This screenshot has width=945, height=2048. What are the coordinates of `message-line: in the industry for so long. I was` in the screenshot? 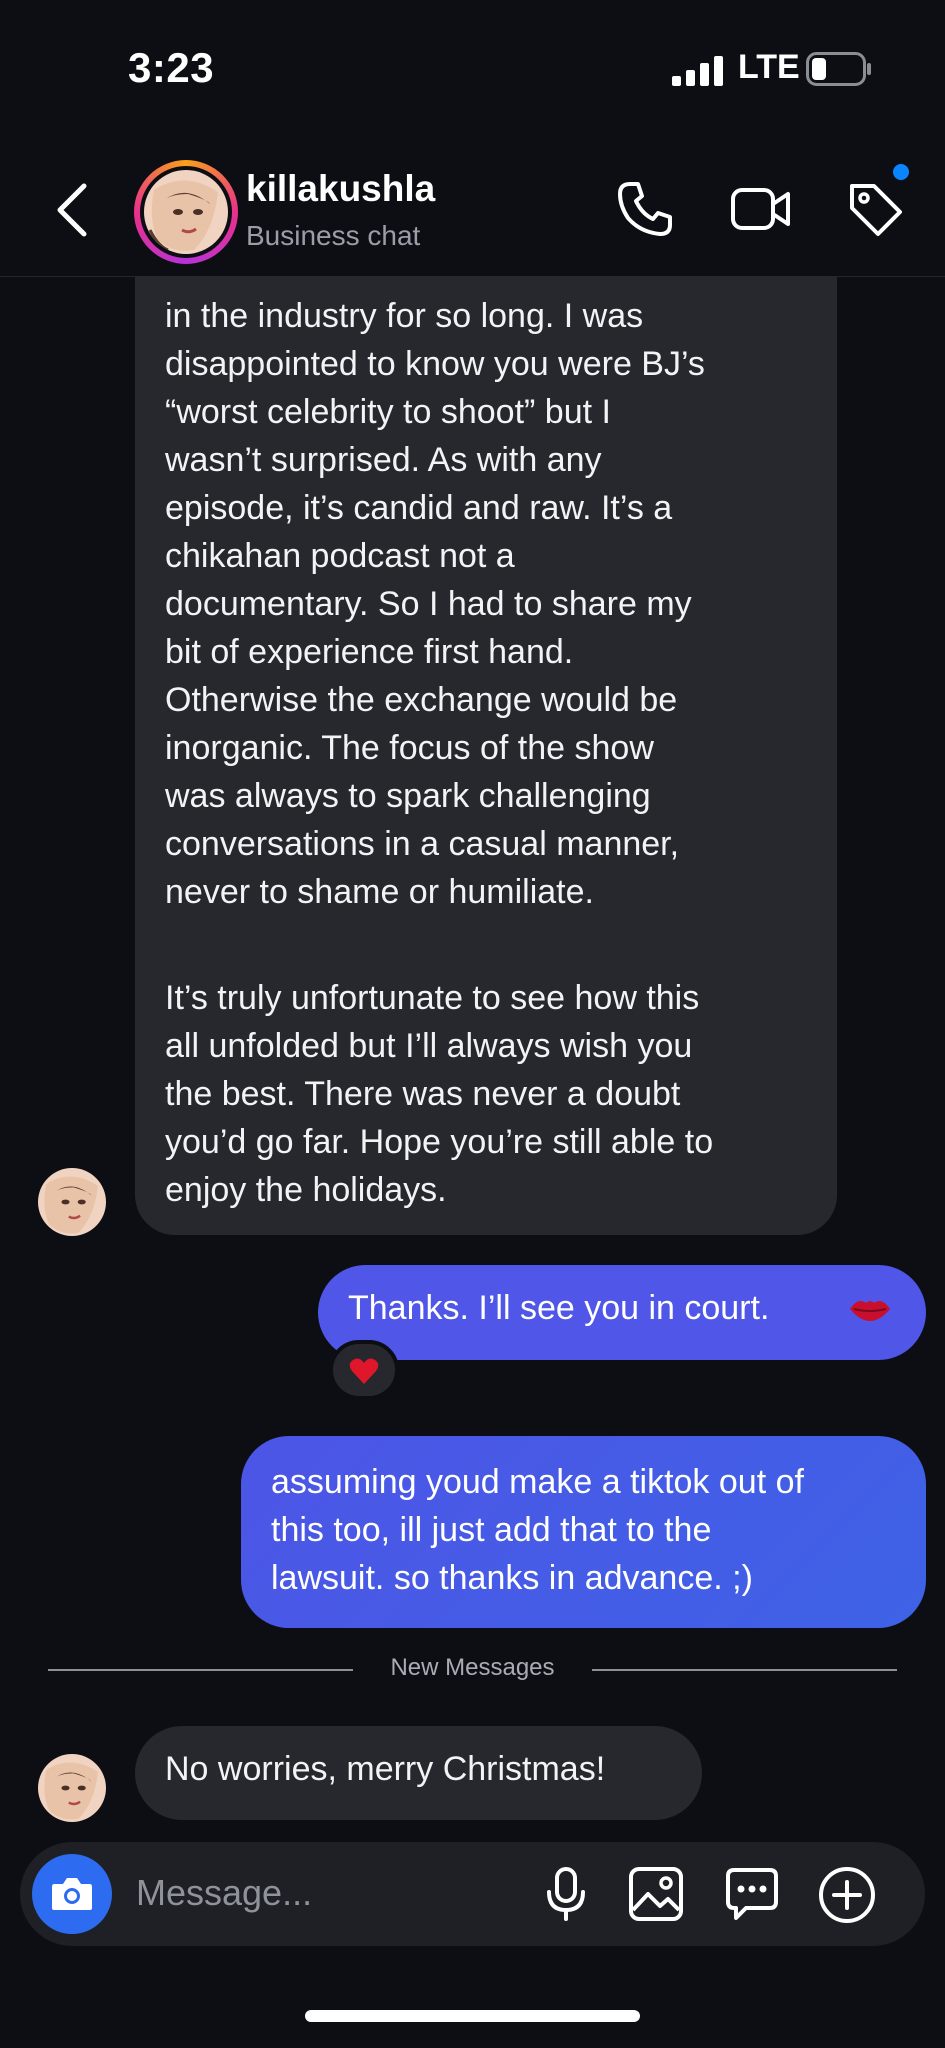 It's located at (404, 316).